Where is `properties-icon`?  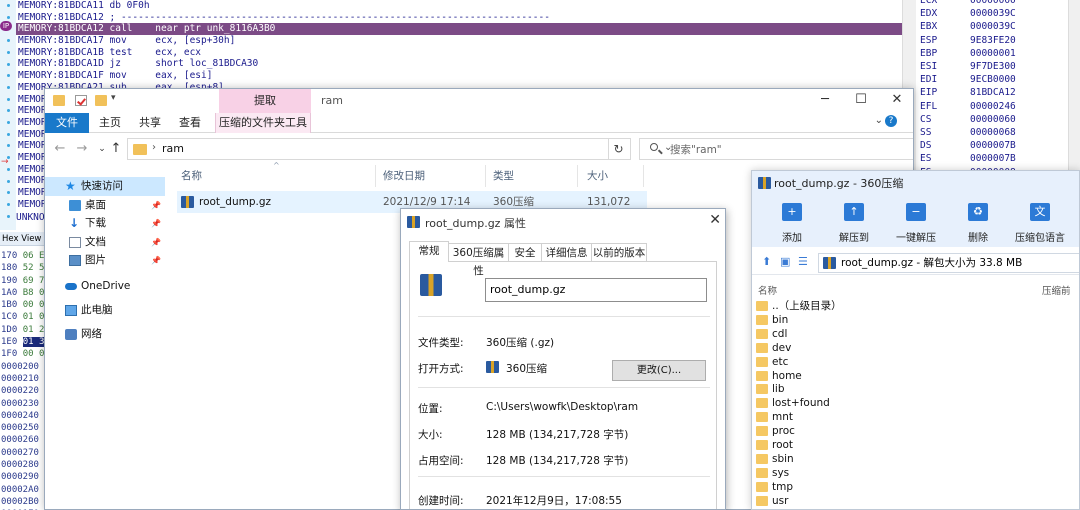
properties-icon is located at coordinates (81, 100).